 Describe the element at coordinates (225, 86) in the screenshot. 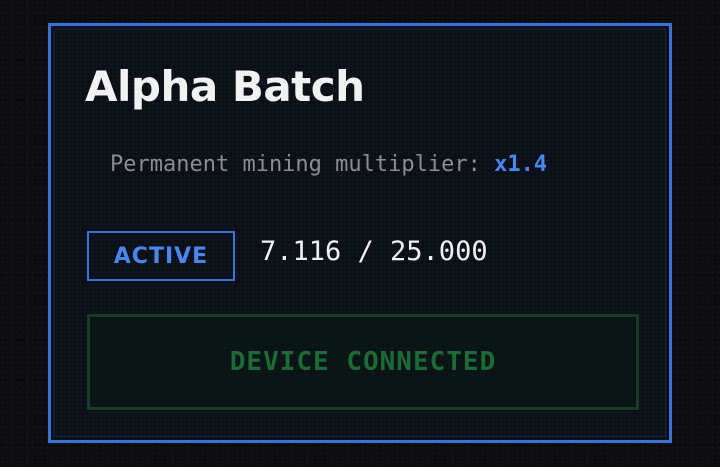

I see `card-title: Alpha Batch` at that location.